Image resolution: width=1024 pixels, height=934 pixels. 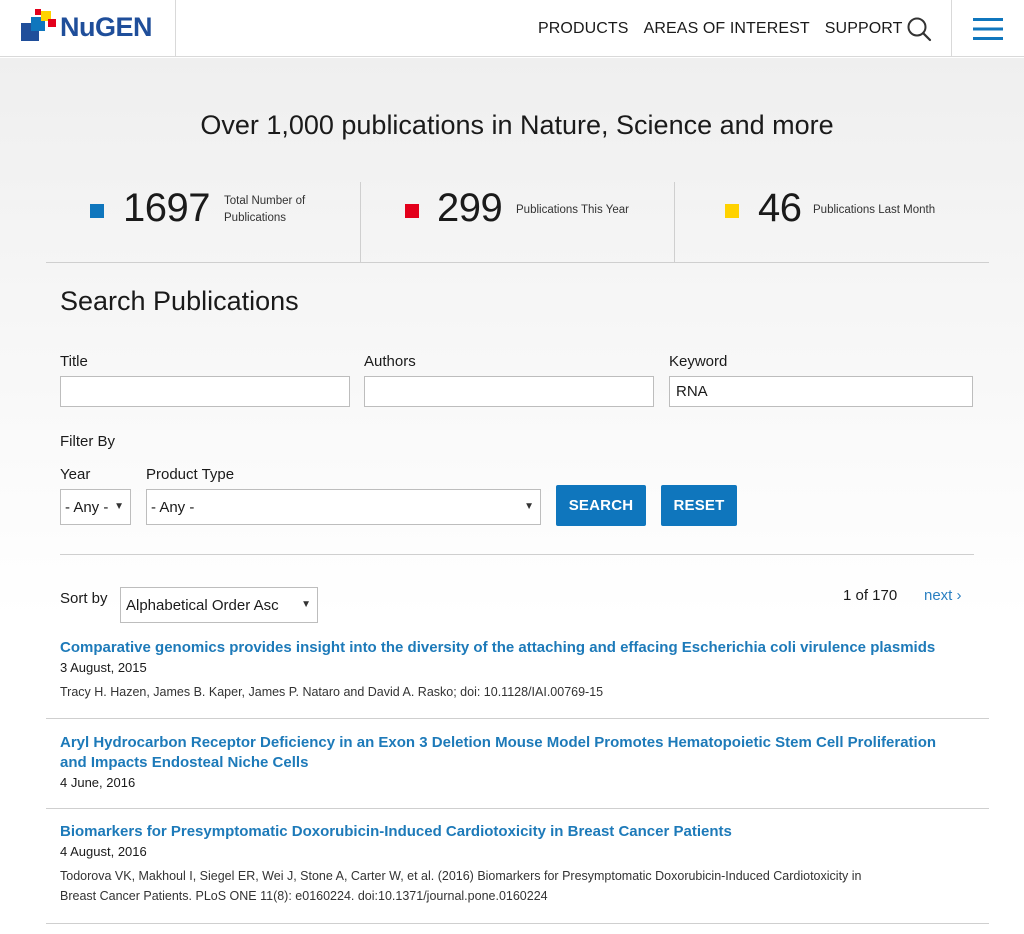 I want to click on reset-button: RESET, so click(x=699, y=505).